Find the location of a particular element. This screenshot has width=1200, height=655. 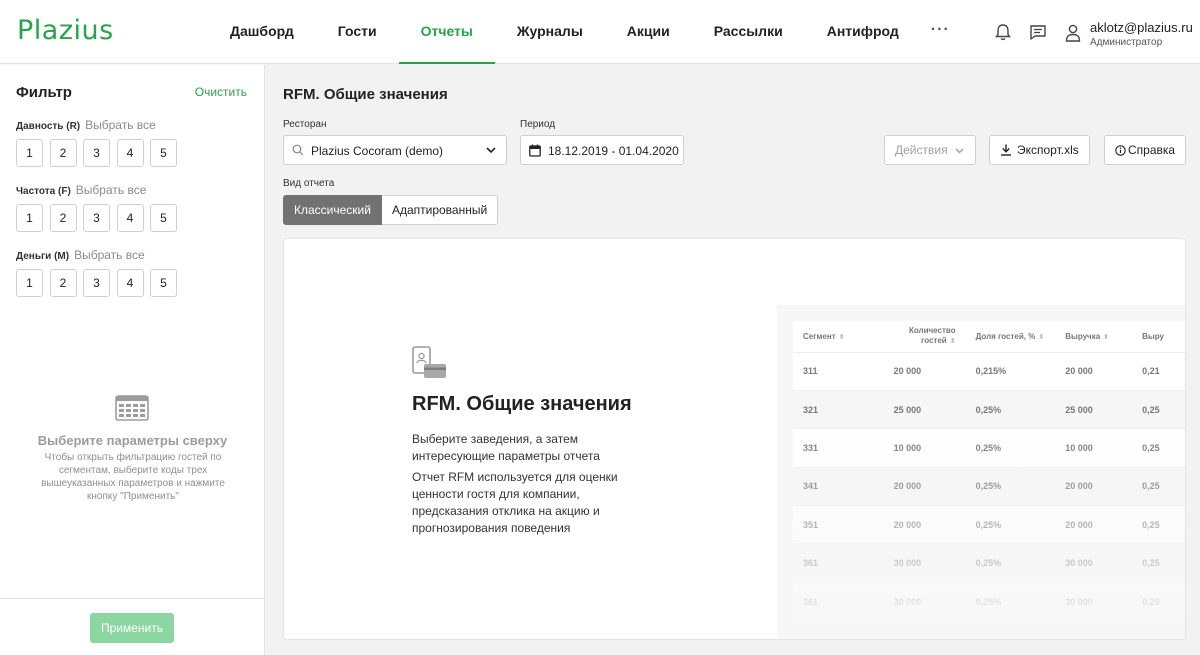

view-toggle: Классический Адаптированный is located at coordinates (391, 210).